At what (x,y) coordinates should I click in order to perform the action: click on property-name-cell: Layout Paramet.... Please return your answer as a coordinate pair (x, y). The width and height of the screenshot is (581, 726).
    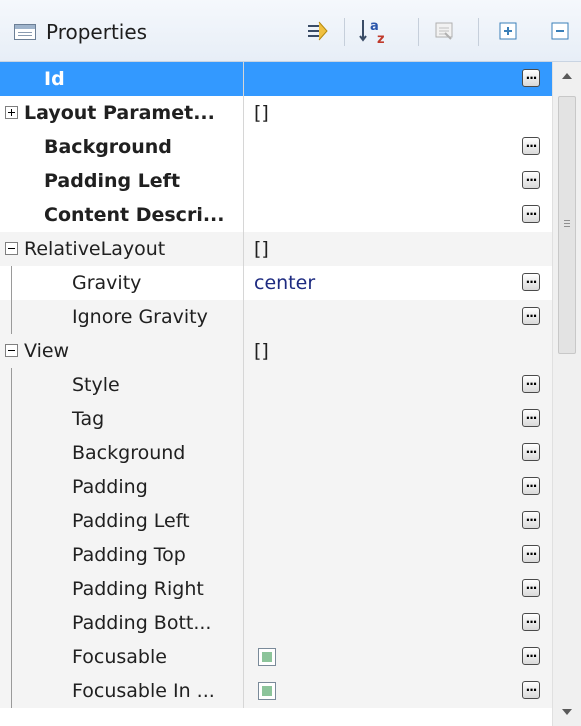
    Looking at the image, I should click on (122, 113).